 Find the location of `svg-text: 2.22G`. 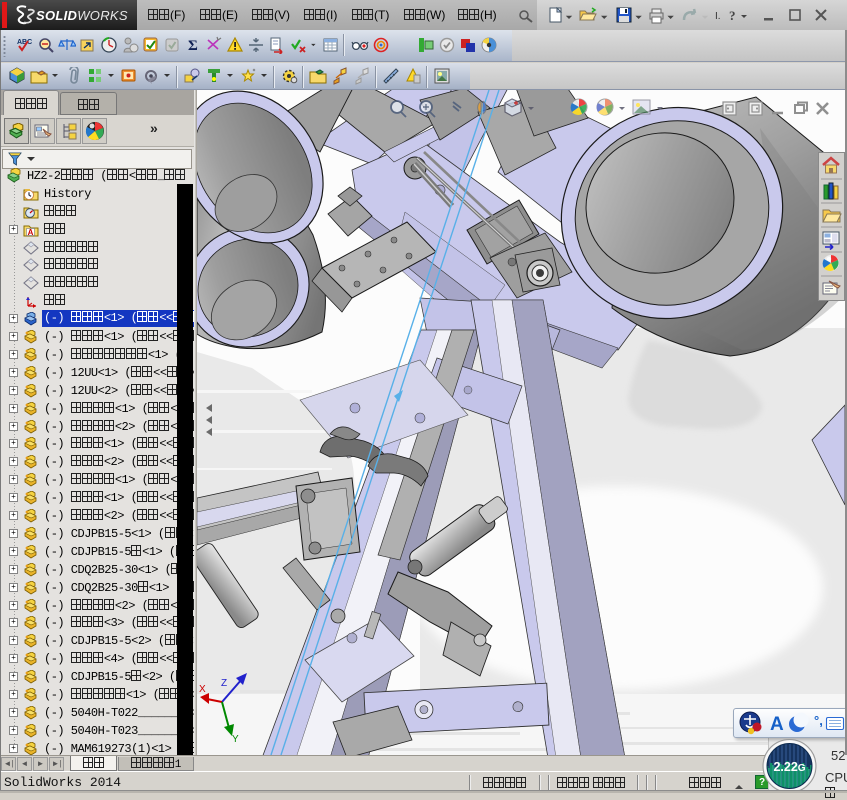

svg-text: 2.22G is located at coordinates (789, 767).